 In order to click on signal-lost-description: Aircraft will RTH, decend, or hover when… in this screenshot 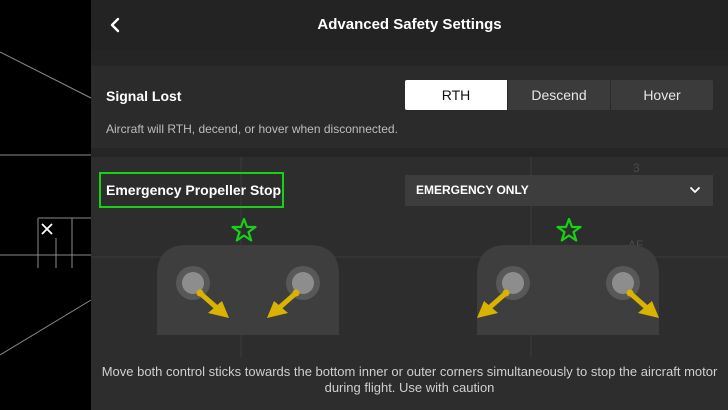, I will do `click(252, 129)`.